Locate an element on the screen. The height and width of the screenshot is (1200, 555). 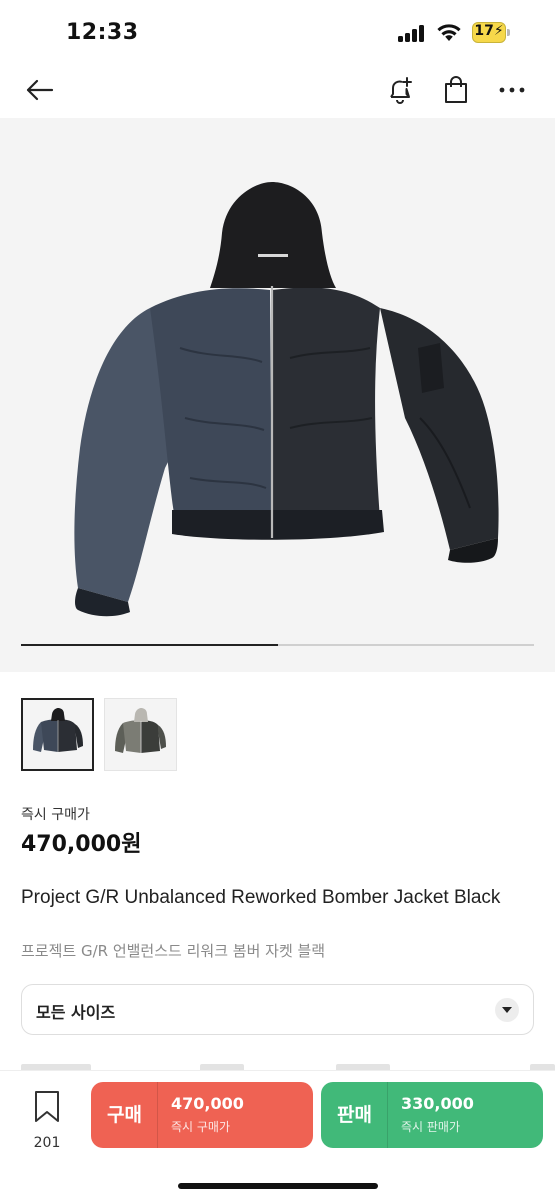
sell-button: 판매 330,000 즉시 판매가 is located at coordinates (432, 1115).